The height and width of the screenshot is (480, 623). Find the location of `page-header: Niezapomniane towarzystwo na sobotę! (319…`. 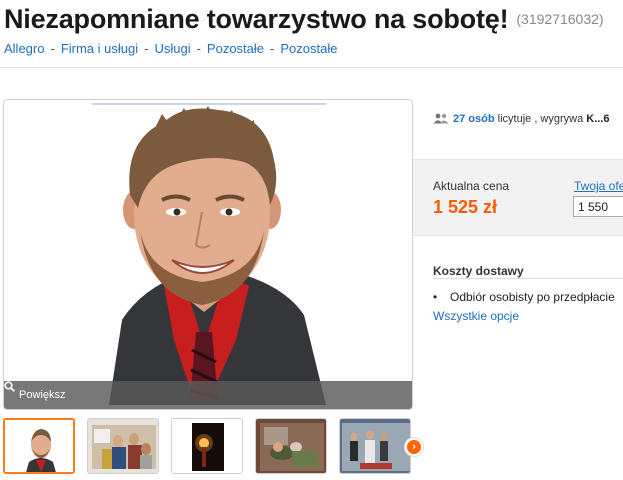

page-header: Niezapomniane towarzystwo na sobotę! (319… is located at coordinates (304, 19).